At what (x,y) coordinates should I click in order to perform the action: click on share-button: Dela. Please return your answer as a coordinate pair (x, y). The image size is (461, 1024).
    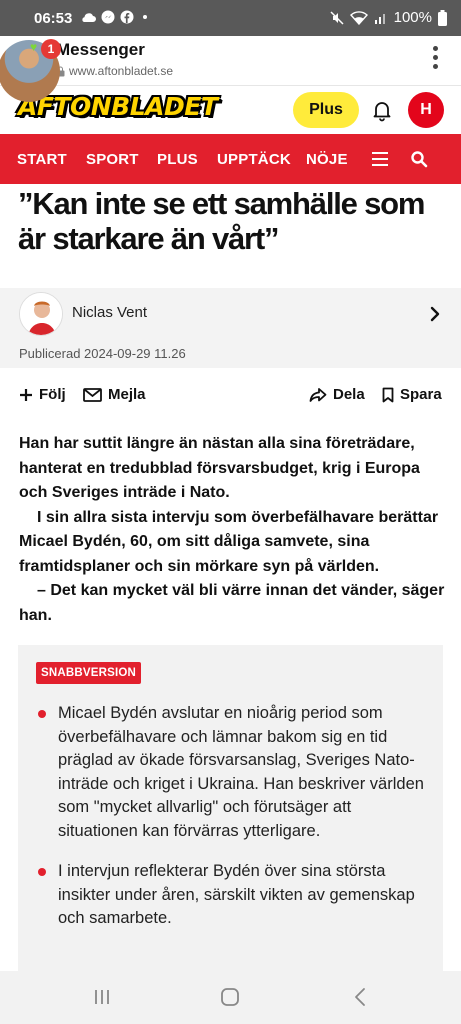
    Looking at the image, I should click on (337, 394).